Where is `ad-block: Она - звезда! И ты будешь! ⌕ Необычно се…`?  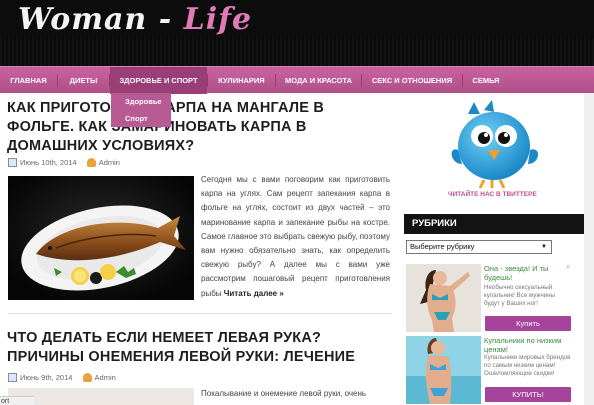
ad-block: Она - звезда! И ты будешь! ⌕ Необычно се… is located at coordinates (488, 297).